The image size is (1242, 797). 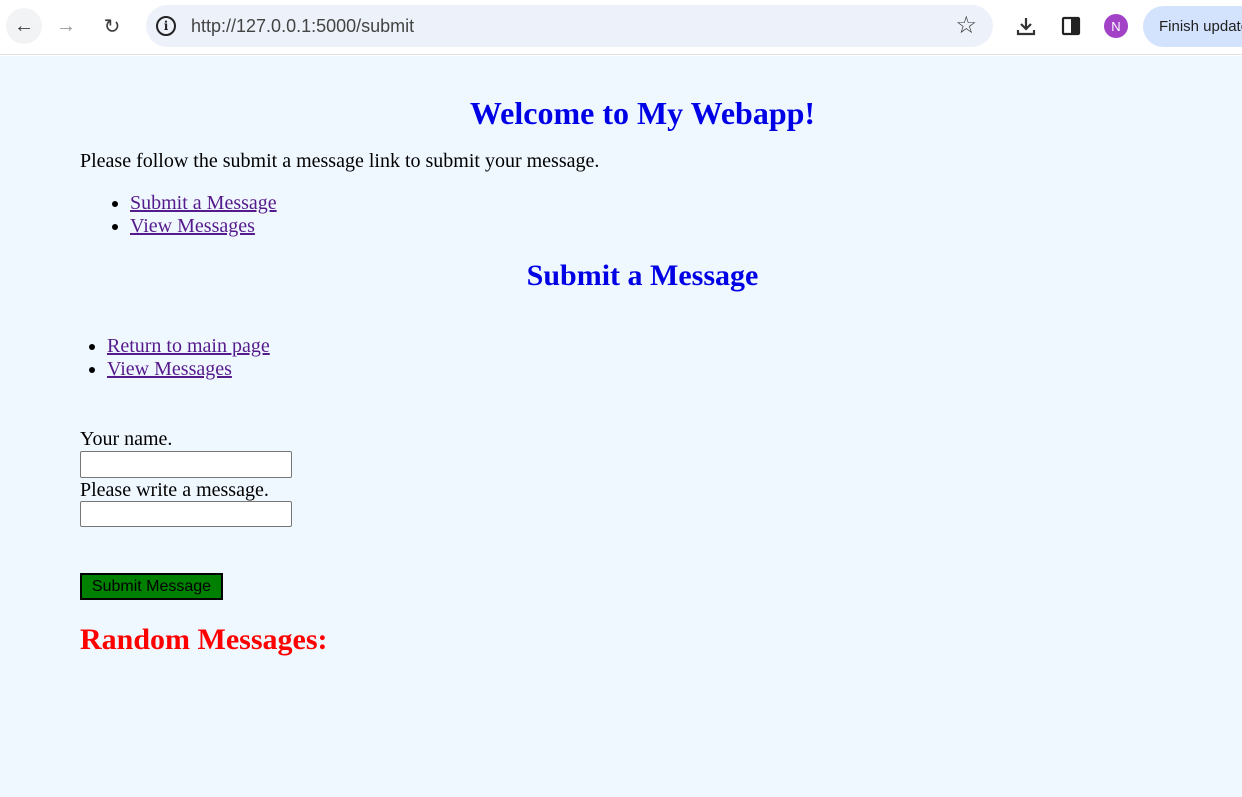 What do you see at coordinates (186, 514) in the screenshot?
I see `message-input` at bounding box center [186, 514].